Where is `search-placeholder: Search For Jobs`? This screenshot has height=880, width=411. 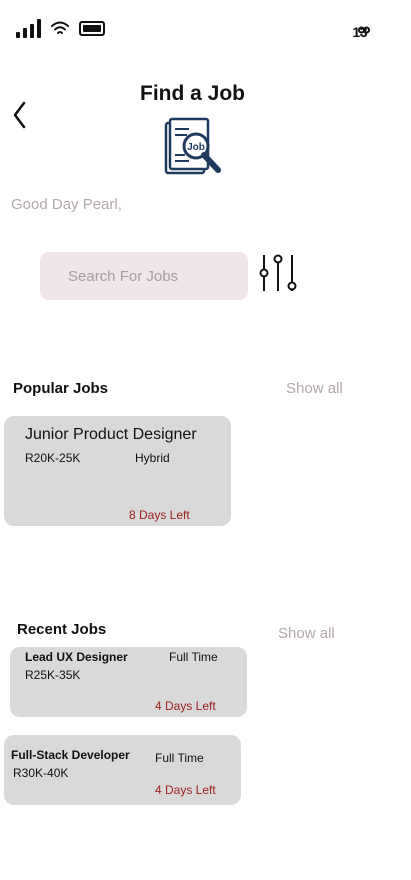
search-placeholder: Search For Jobs is located at coordinates (123, 276).